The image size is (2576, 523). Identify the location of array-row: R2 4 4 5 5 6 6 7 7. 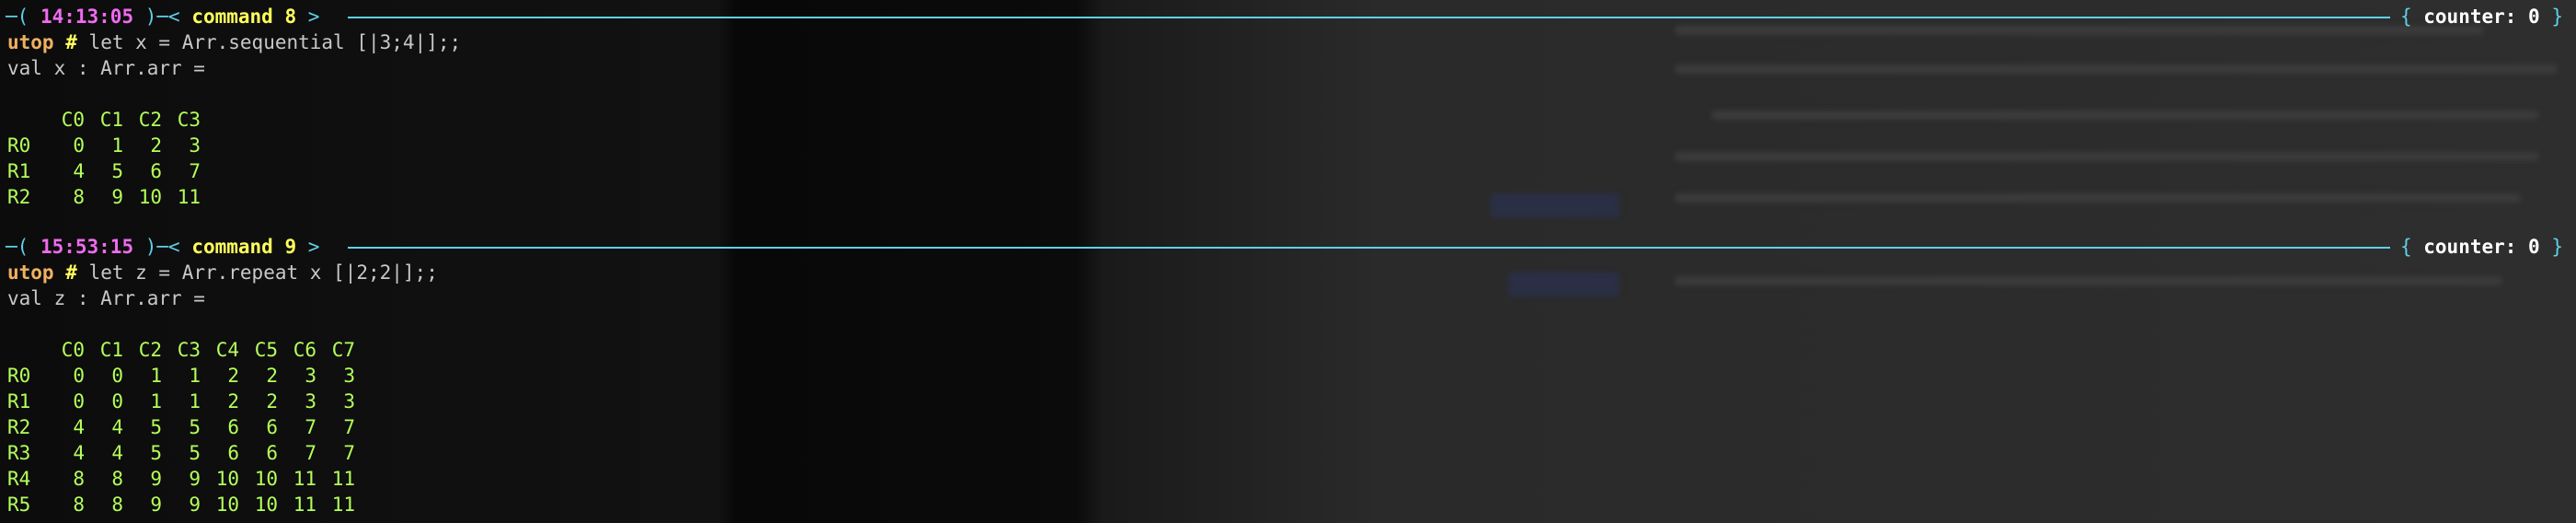
(181, 427).